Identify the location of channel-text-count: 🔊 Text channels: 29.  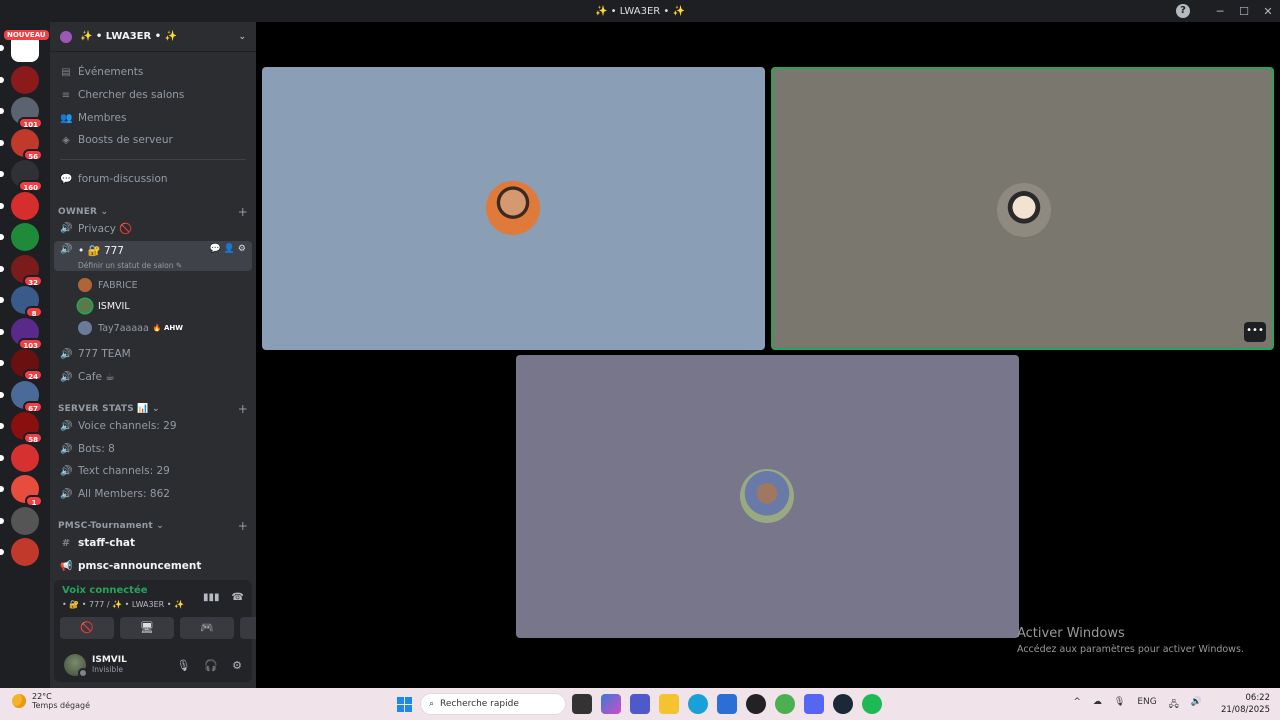
(153, 471).